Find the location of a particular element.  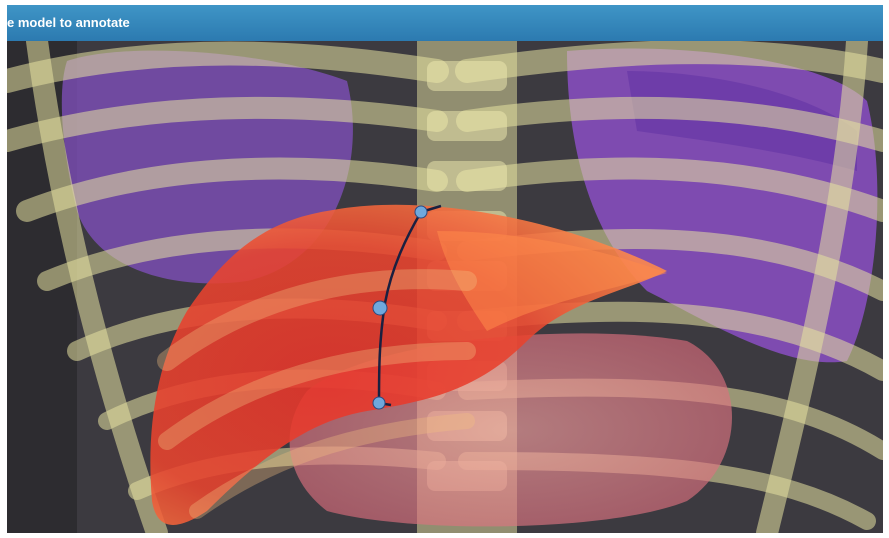

title-bar: e model to annotate is located at coordinates (445, 23).